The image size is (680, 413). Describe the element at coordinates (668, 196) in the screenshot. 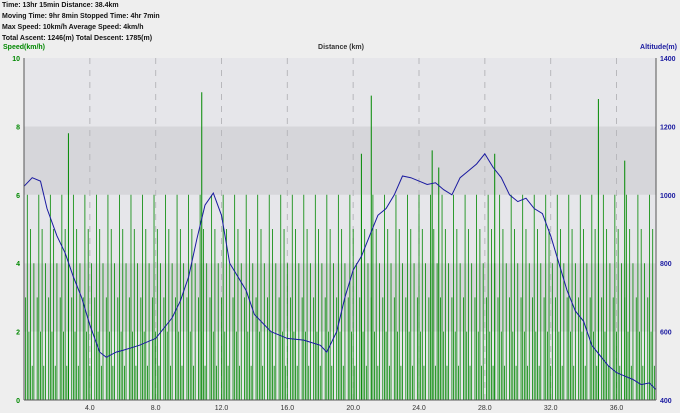

I see `y-right-tick-label: 1000` at that location.